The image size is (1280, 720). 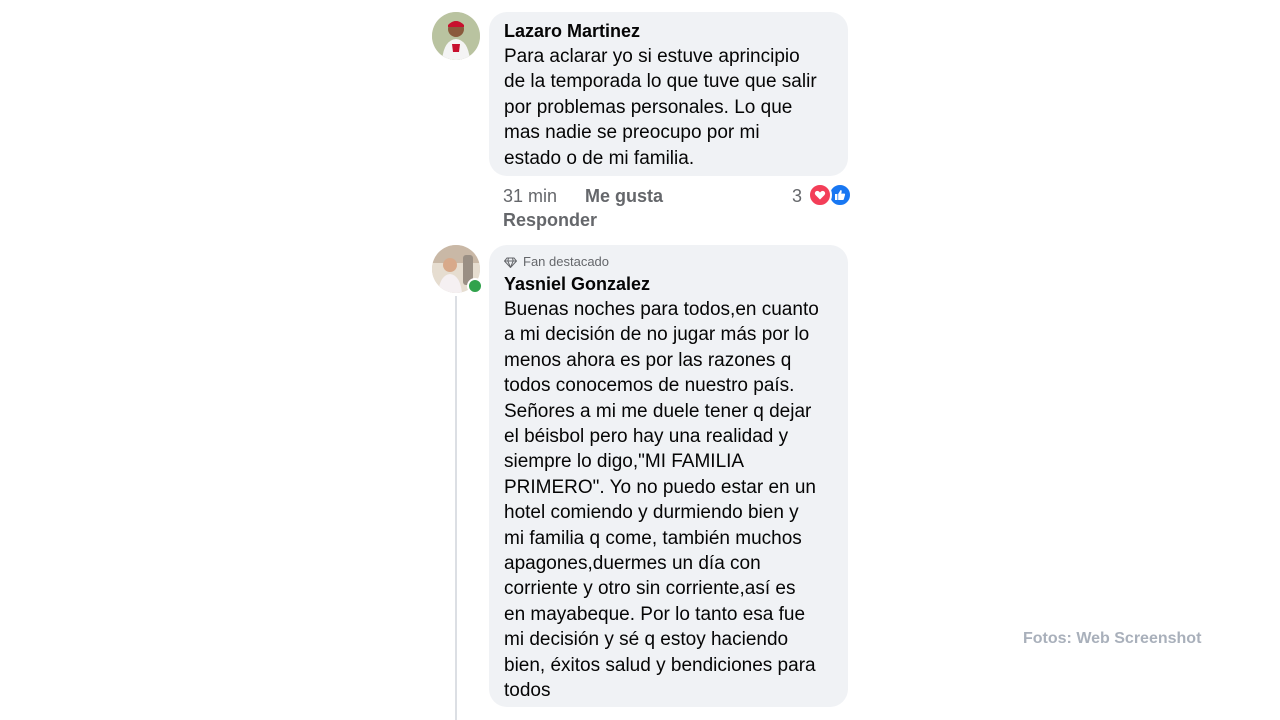 I want to click on fan-badge-label: Fan destacado, so click(x=566, y=261).